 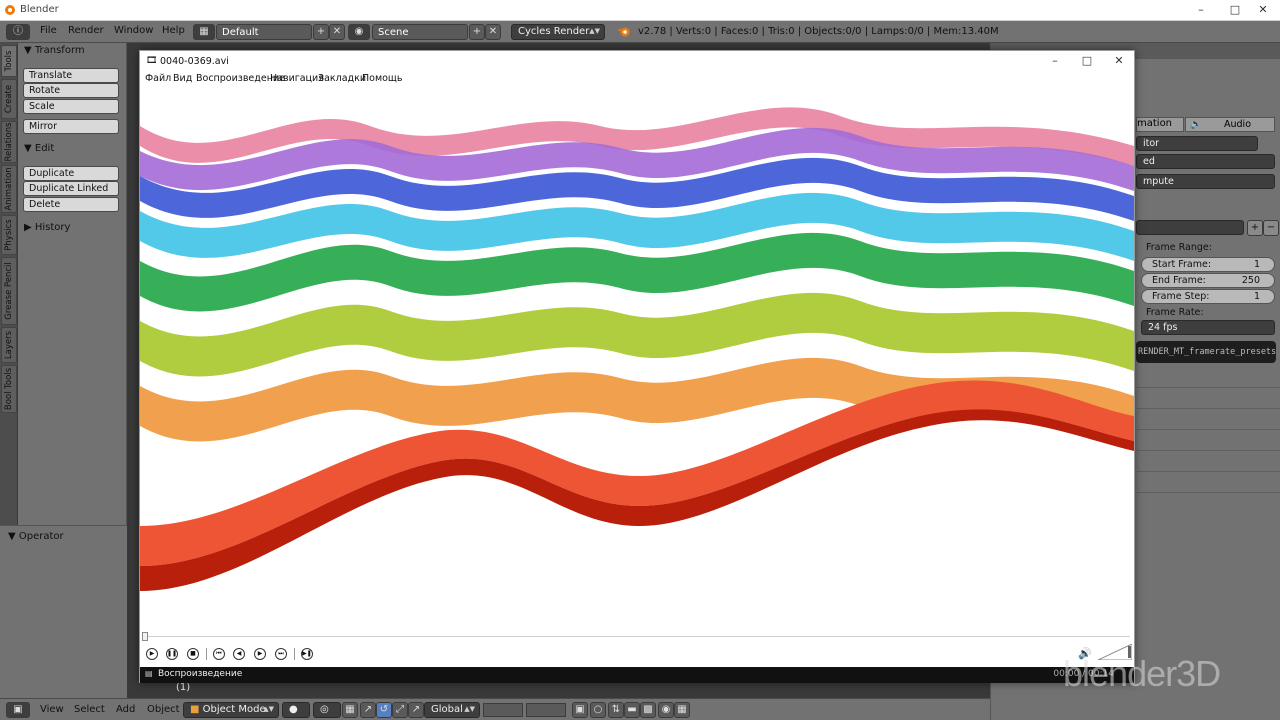 What do you see at coordinates (416, 710) in the screenshot?
I see `orientation-icon: ↗` at bounding box center [416, 710].